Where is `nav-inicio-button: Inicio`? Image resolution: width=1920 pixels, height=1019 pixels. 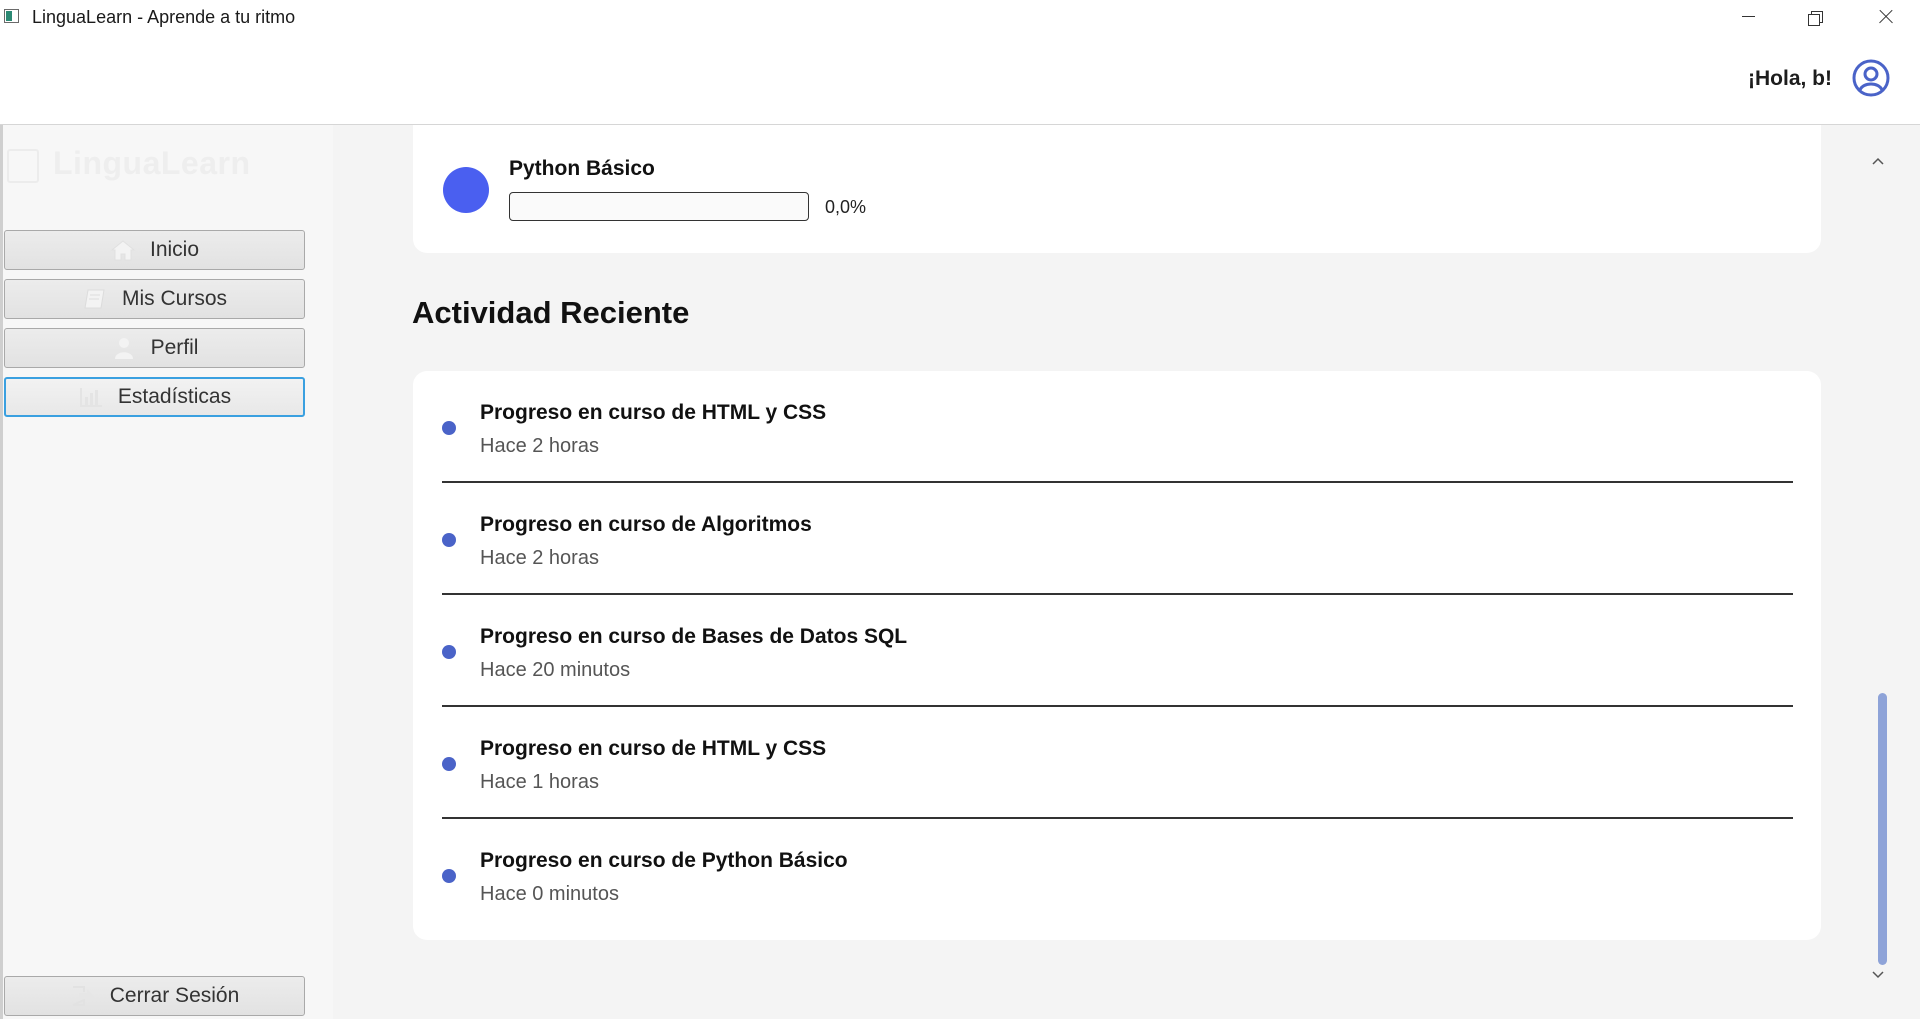
nav-inicio-button: Inicio is located at coordinates (154, 250).